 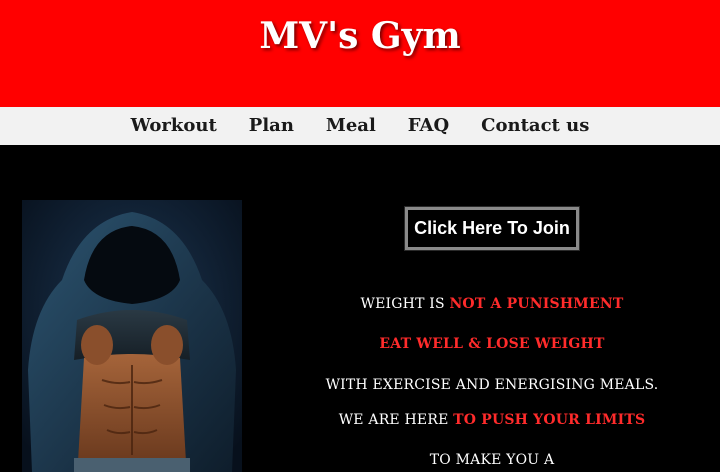 What do you see at coordinates (351, 126) in the screenshot?
I see `nav-item-meal: Meal` at bounding box center [351, 126].